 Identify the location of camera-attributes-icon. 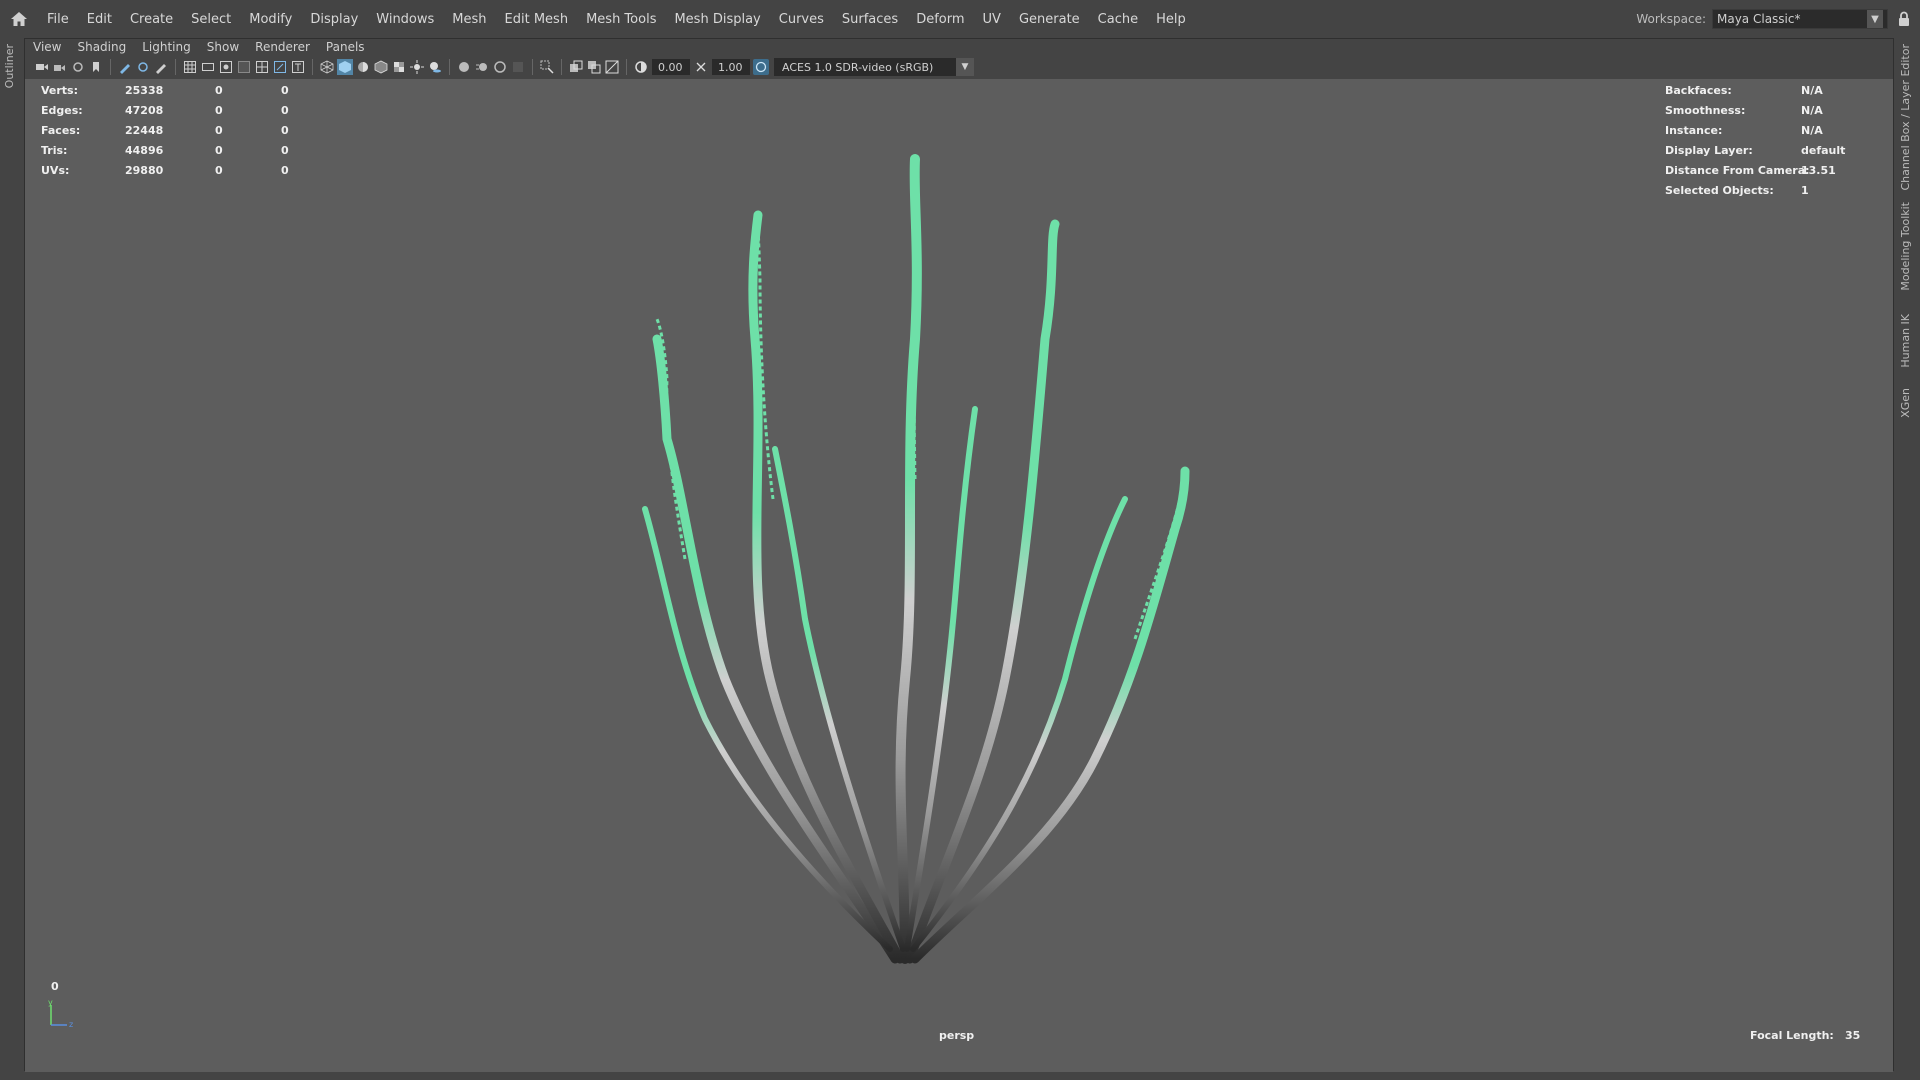
(78, 67).